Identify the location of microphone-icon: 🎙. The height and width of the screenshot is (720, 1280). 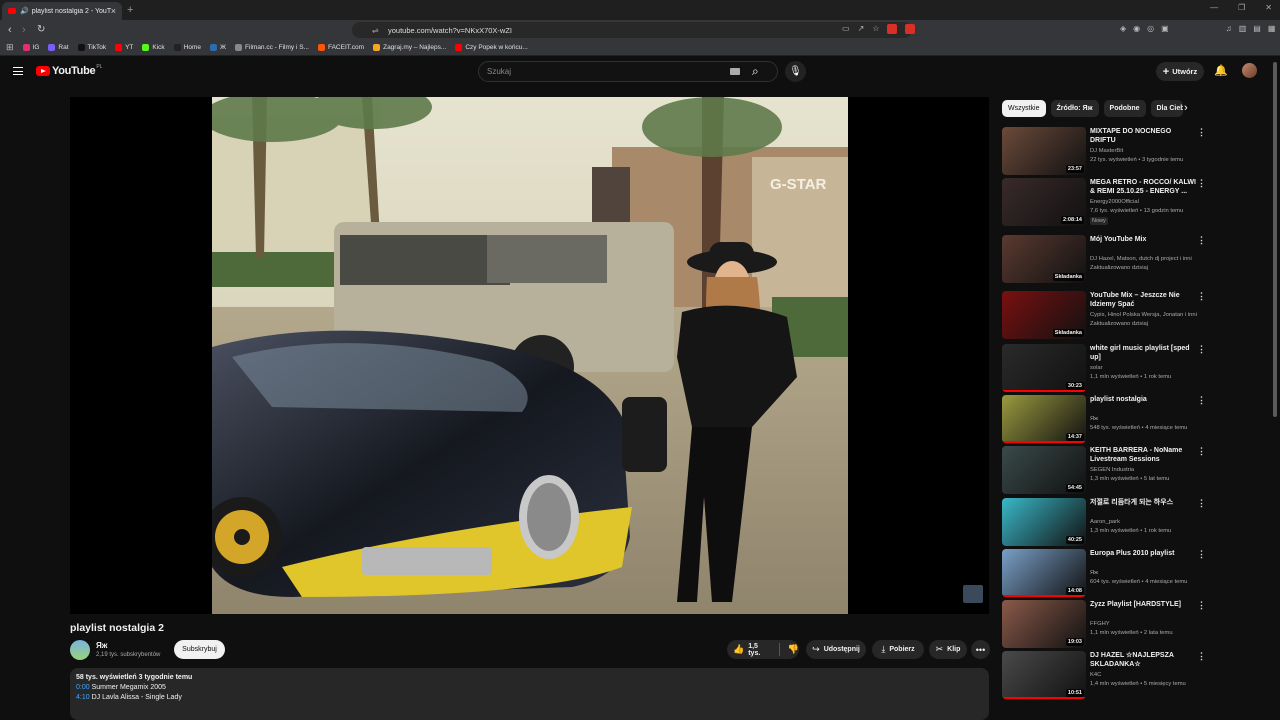
(795, 71).